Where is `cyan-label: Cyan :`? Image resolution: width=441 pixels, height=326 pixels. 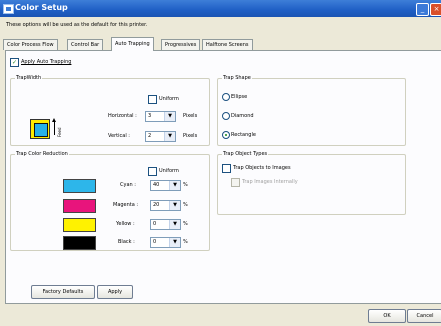
cyan-label: Cyan : is located at coordinates (128, 185).